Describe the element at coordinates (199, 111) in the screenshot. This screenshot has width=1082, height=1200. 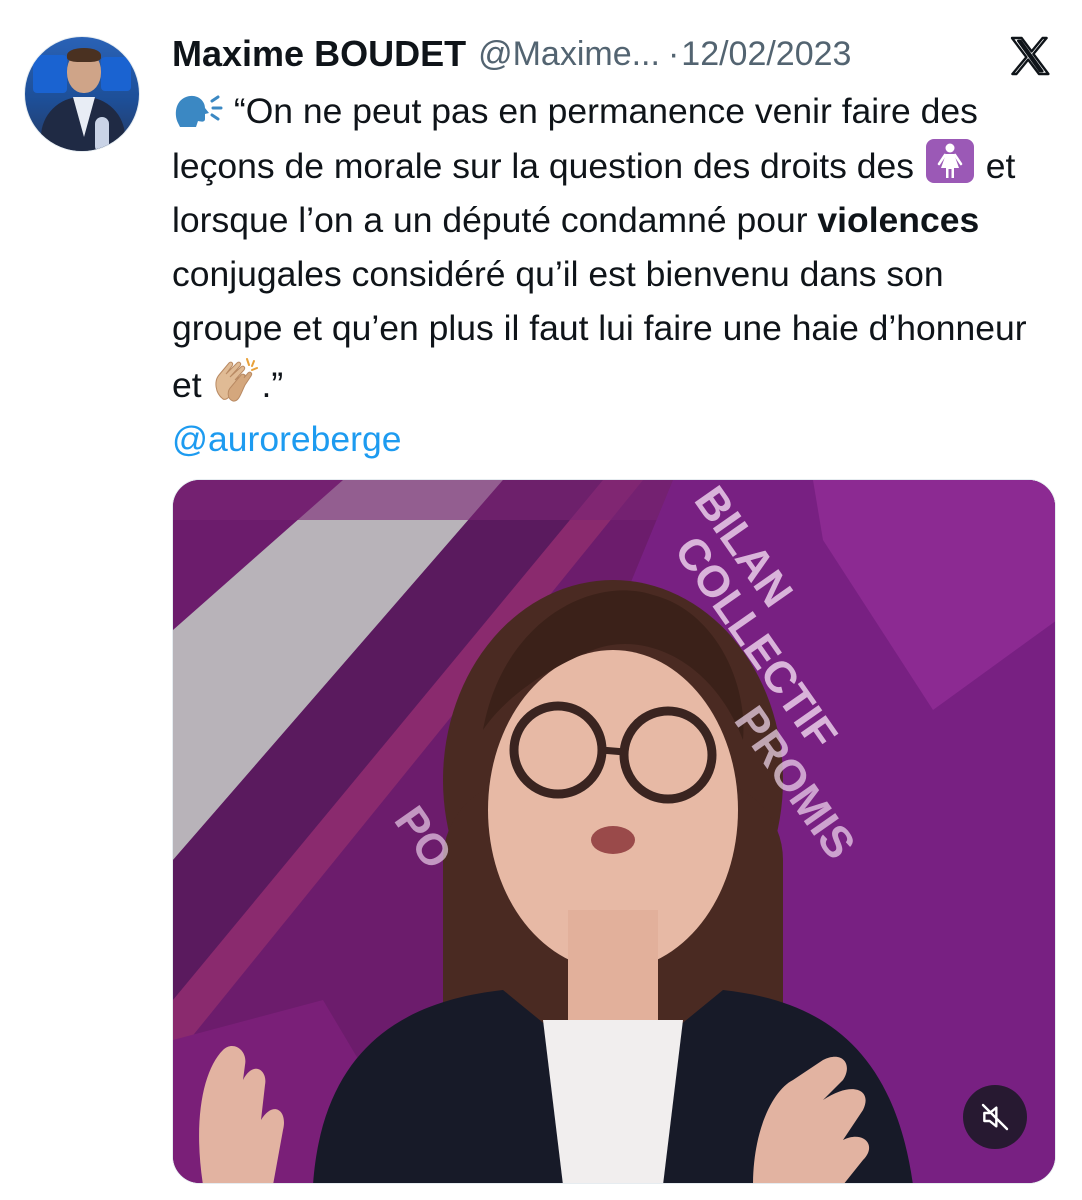
I see `speaking-head-icon` at that location.